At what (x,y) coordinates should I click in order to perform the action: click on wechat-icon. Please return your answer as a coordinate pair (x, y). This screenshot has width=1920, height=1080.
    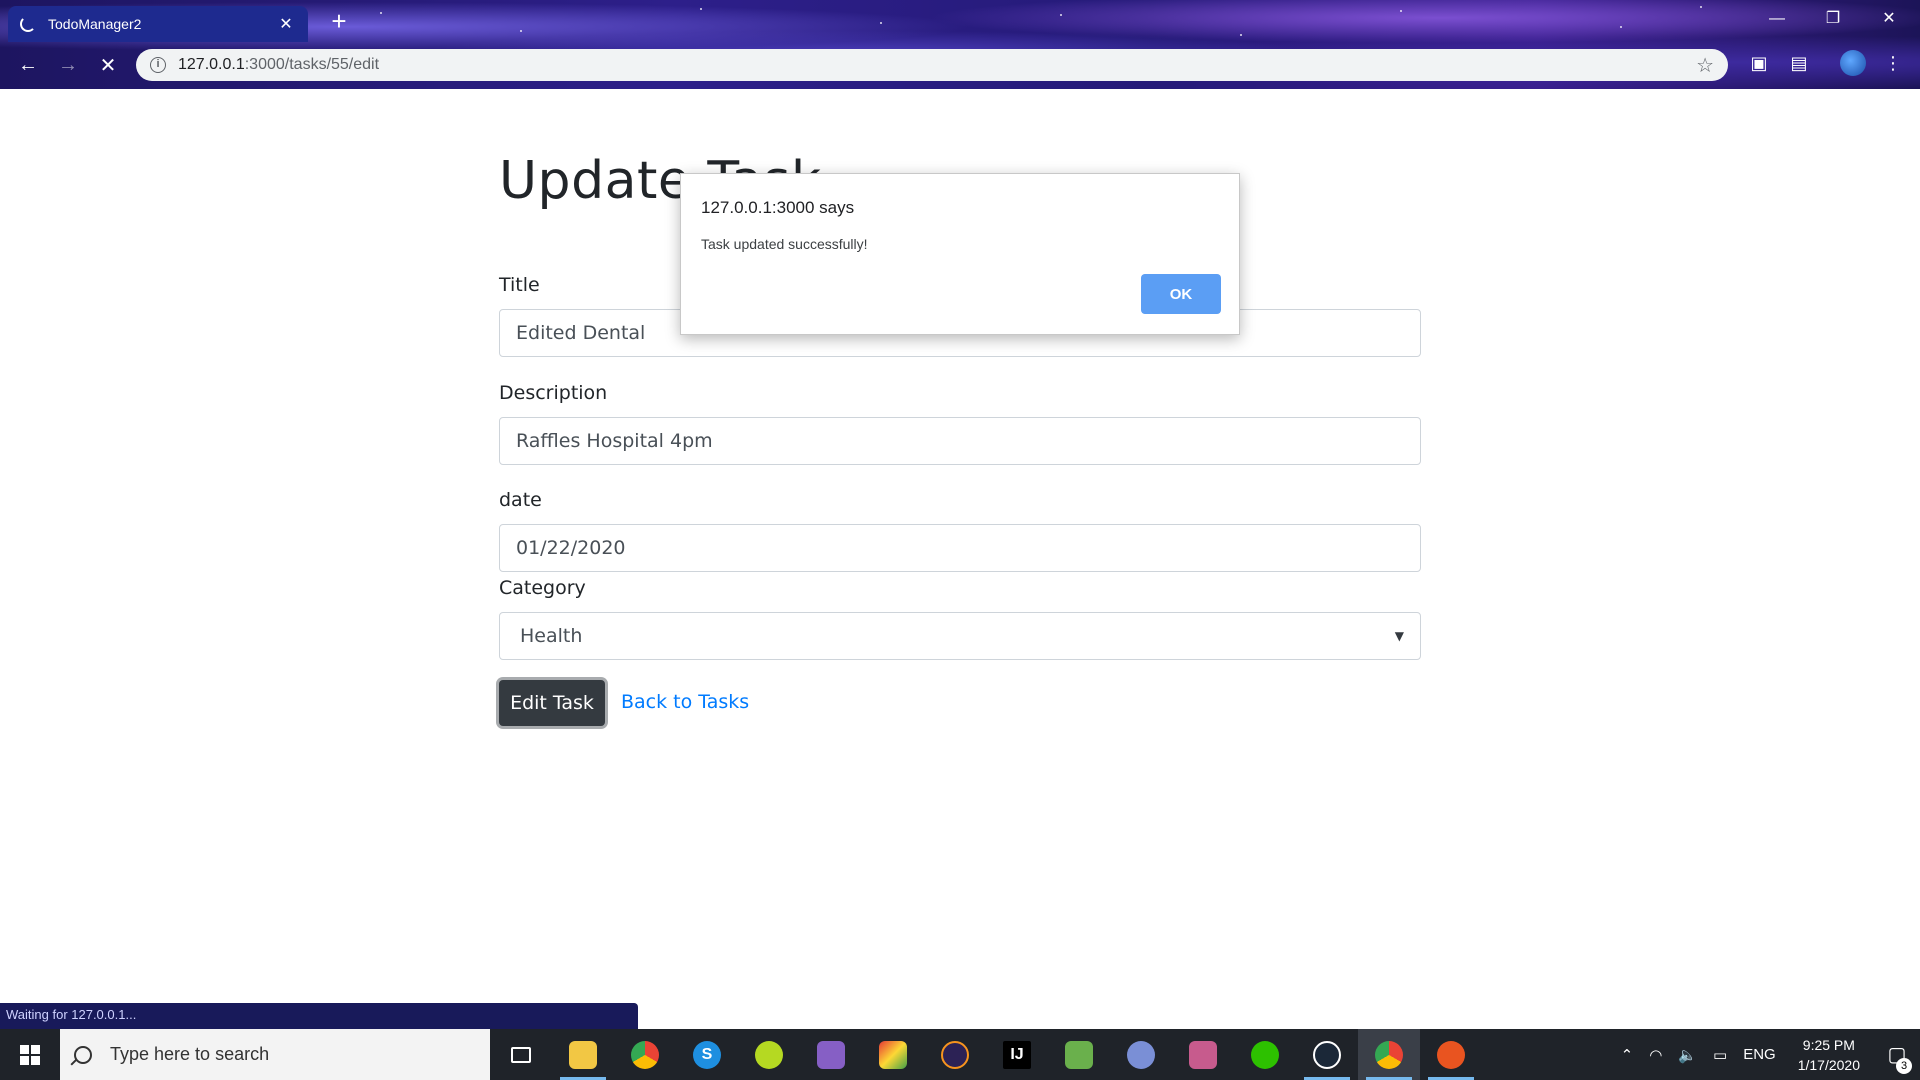
    Looking at the image, I should click on (1265, 1054).